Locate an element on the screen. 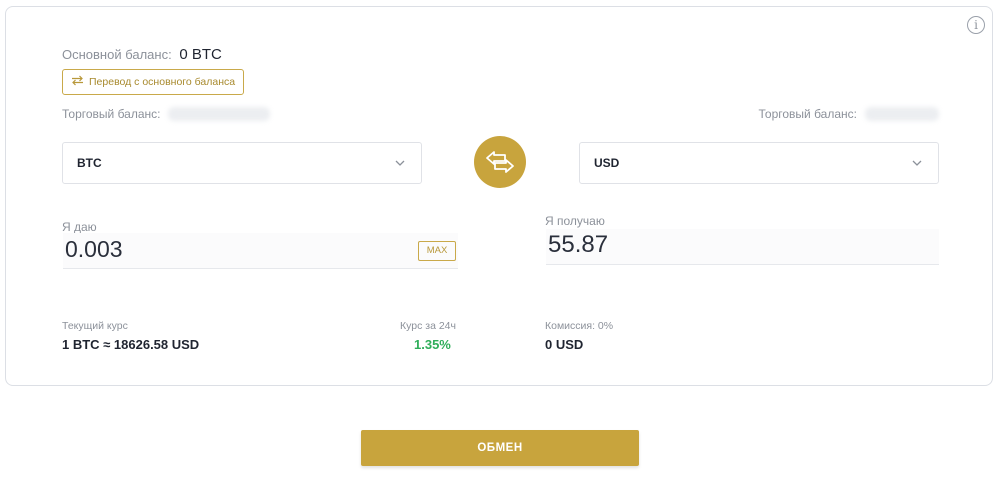  to-currency-value: USD is located at coordinates (607, 163).